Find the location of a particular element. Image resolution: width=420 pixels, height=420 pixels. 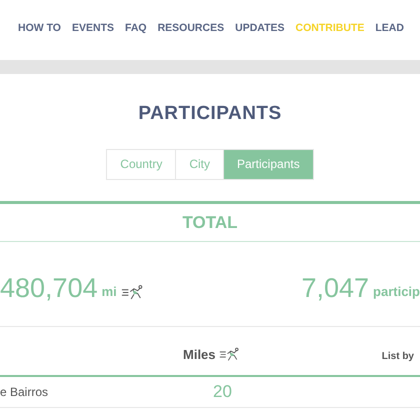

participants-unit: particip is located at coordinates (396, 291).